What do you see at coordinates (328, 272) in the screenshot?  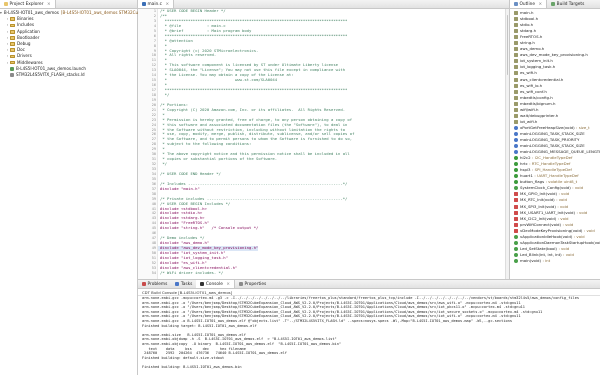 I see `code-line: 54 /* WiFi driver includes. */` at bounding box center [328, 272].